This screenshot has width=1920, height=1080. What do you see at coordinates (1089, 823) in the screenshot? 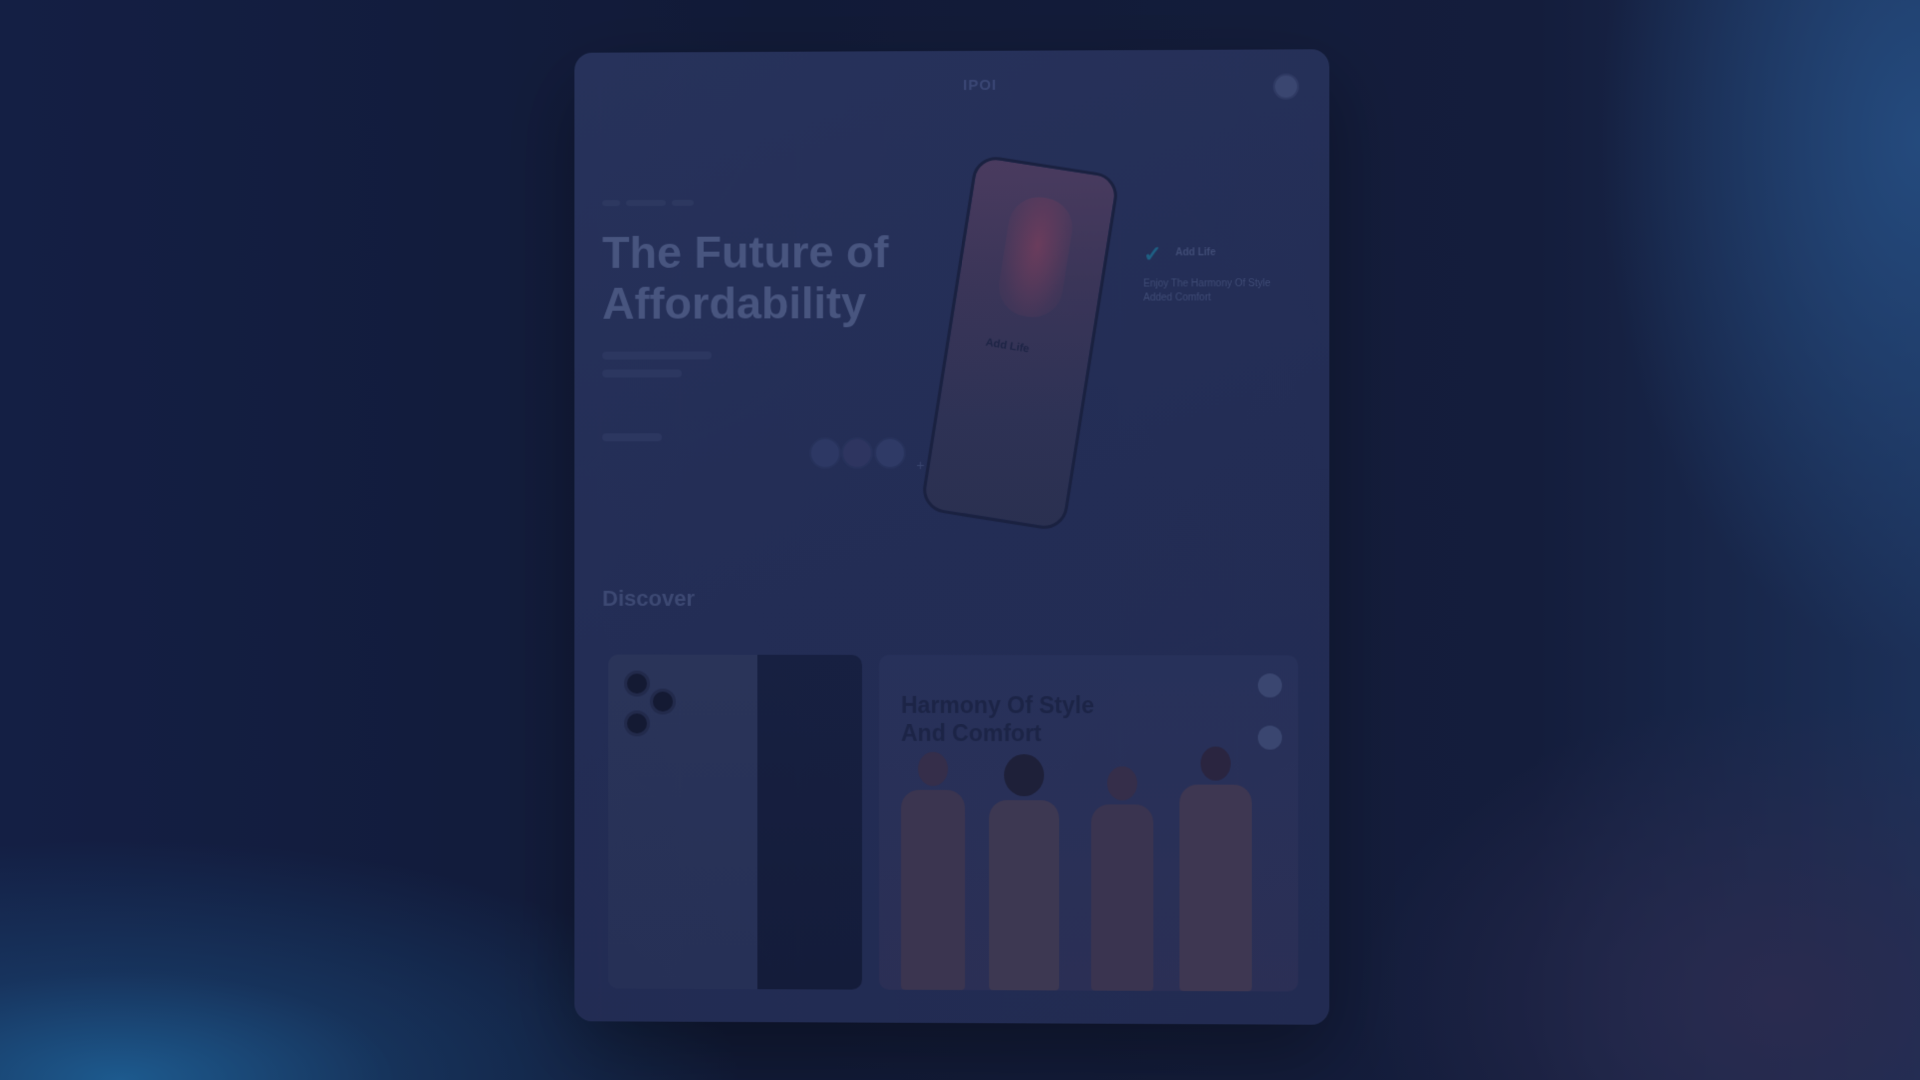
I see `product-tile-fashion: Harmony Of Style And Comfort` at bounding box center [1089, 823].